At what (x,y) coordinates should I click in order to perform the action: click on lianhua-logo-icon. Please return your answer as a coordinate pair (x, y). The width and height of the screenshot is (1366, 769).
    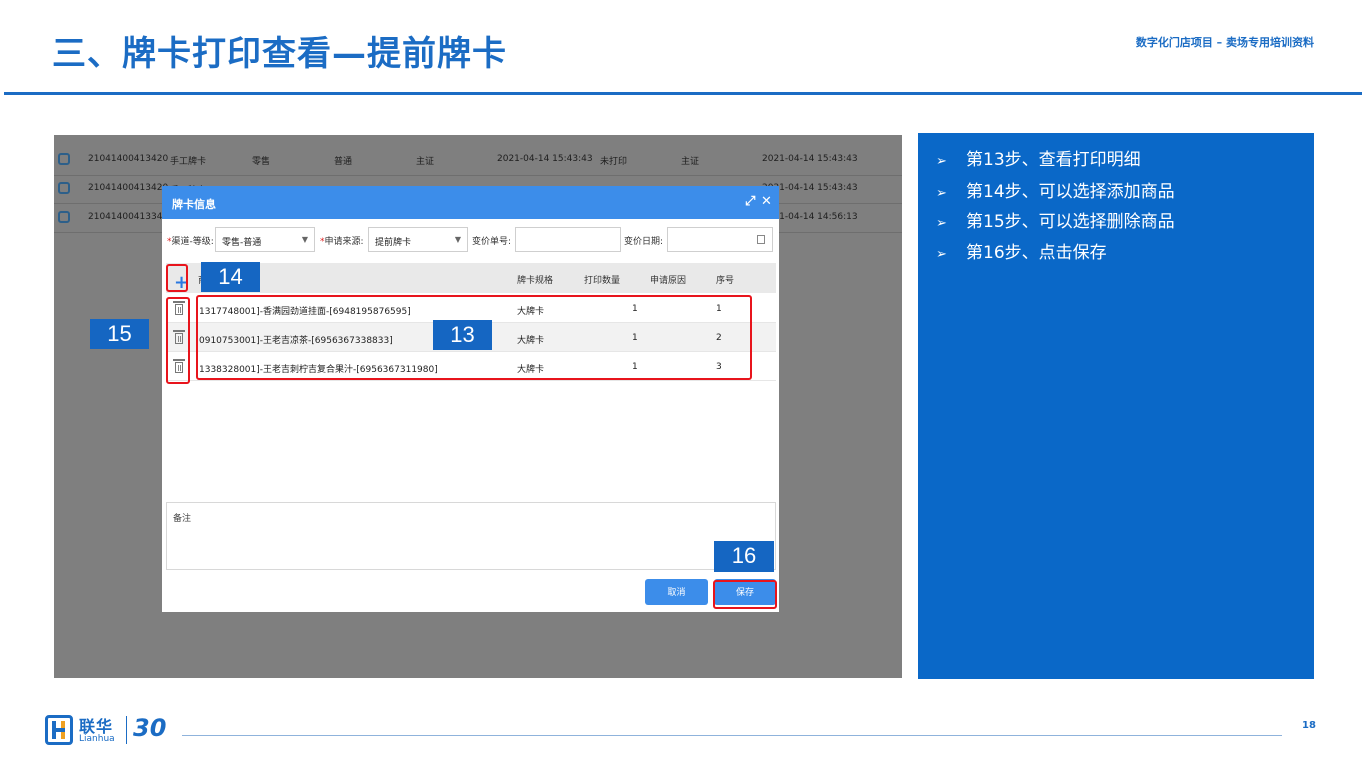
    Looking at the image, I should click on (59, 730).